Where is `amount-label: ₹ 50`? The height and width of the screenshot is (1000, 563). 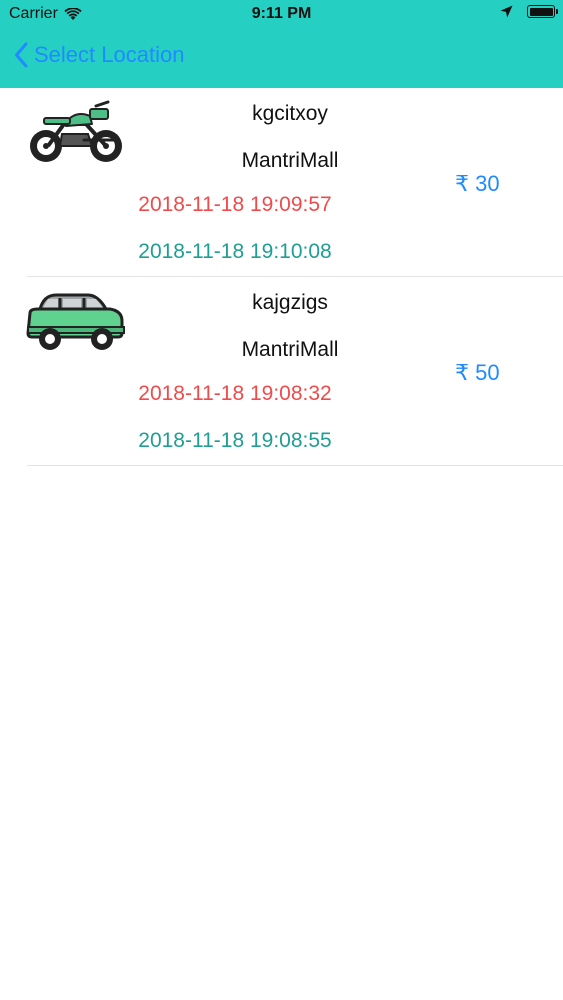 amount-label: ₹ 50 is located at coordinates (477, 372).